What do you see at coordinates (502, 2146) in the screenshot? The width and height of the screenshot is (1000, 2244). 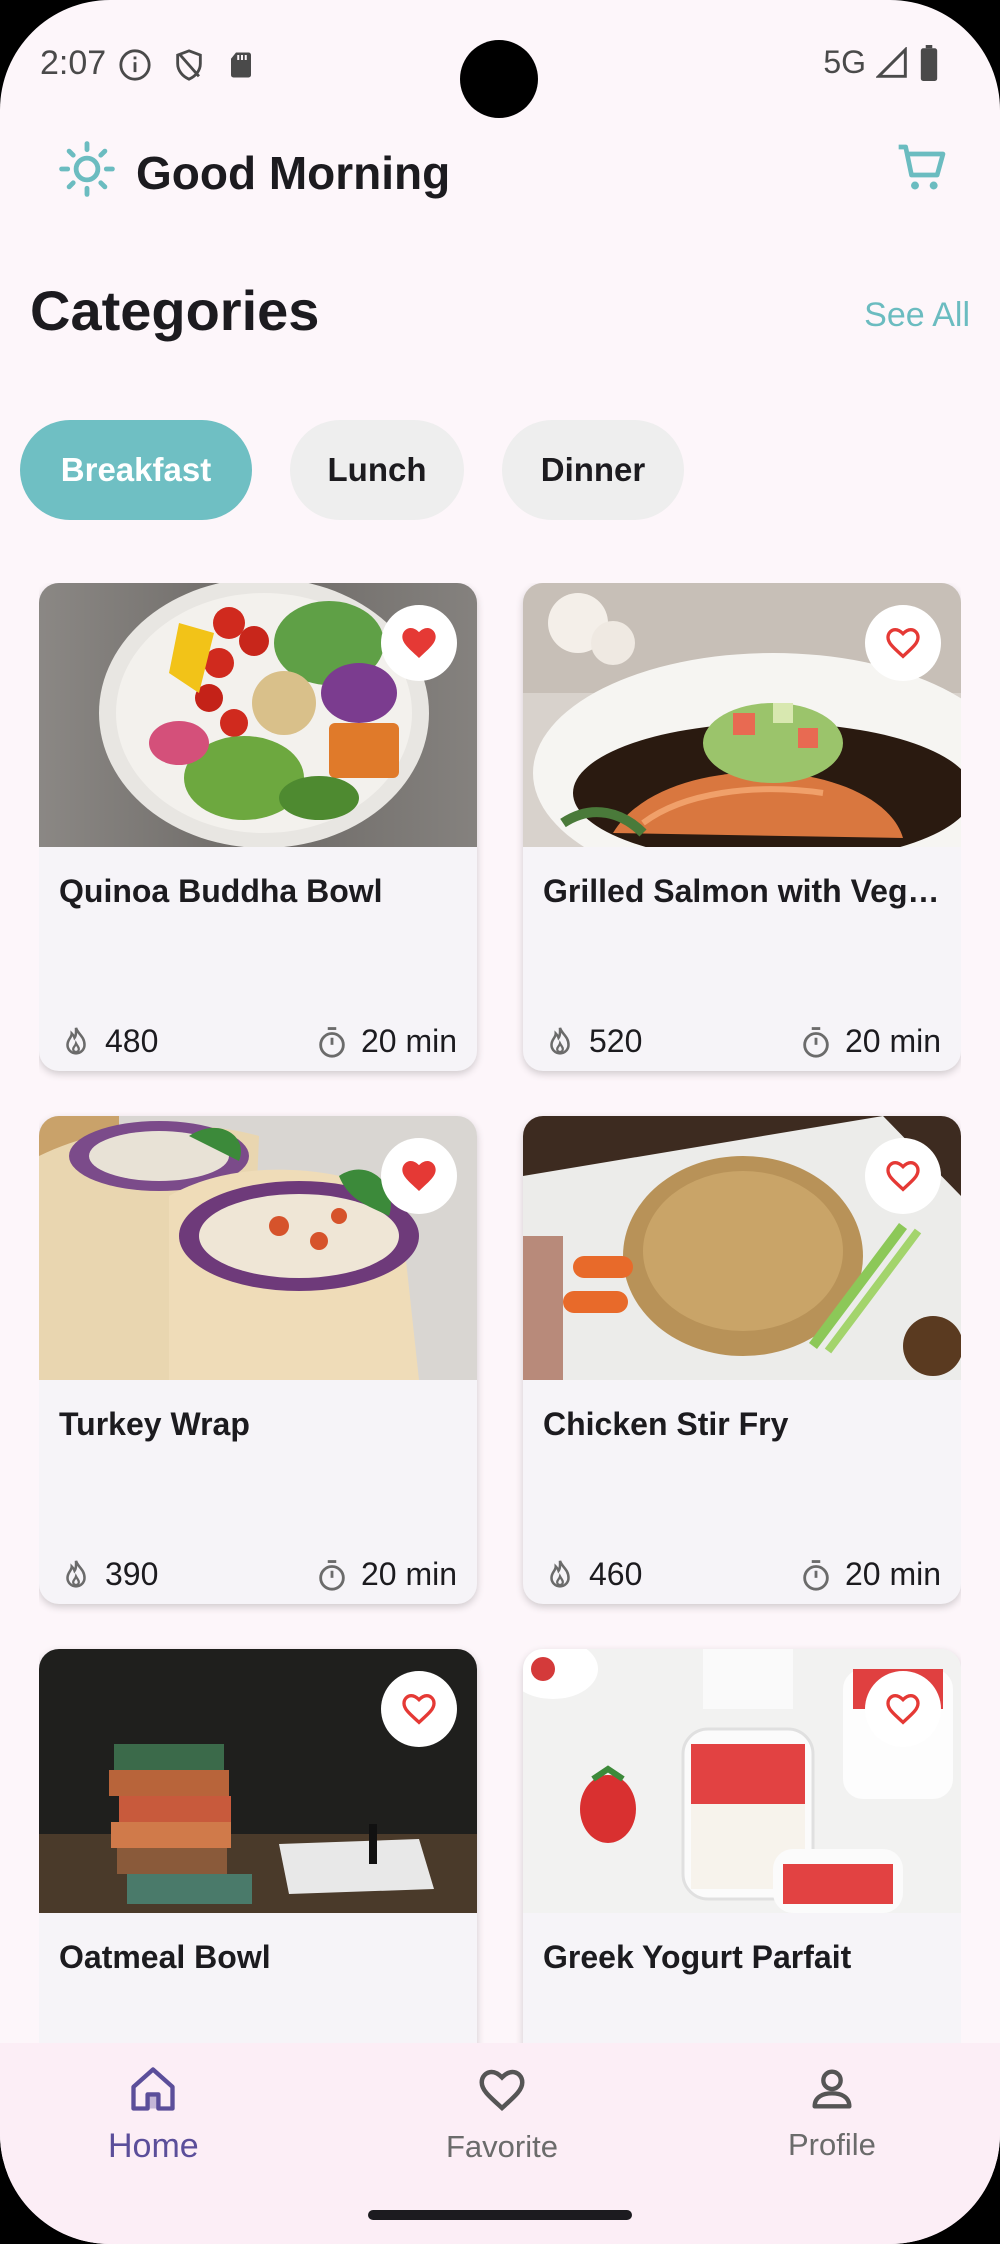 I see `nav-favorite-label: Favorite` at bounding box center [502, 2146].